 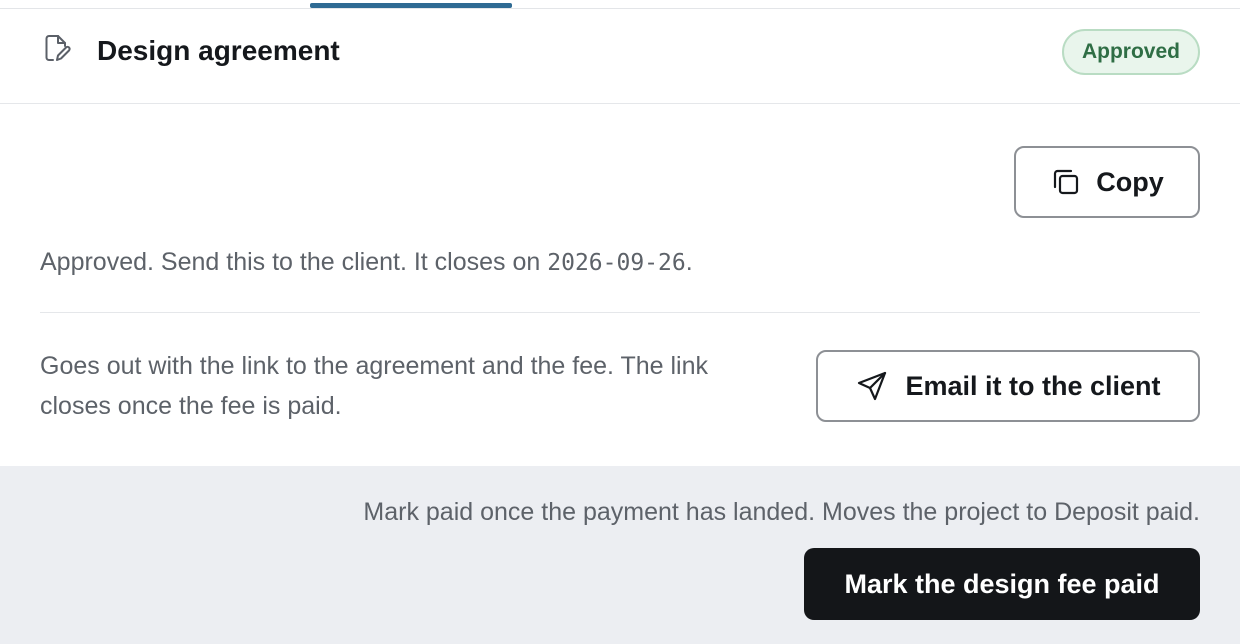 I want to click on status-message-suffix: ., so click(x=689, y=262).